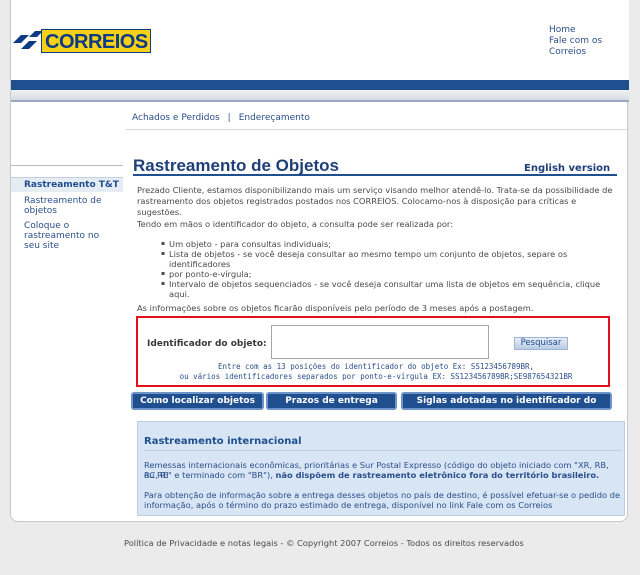 The width and height of the screenshot is (640, 575). What do you see at coordinates (589, 30) in the screenshot?
I see `home-link: Home` at bounding box center [589, 30].